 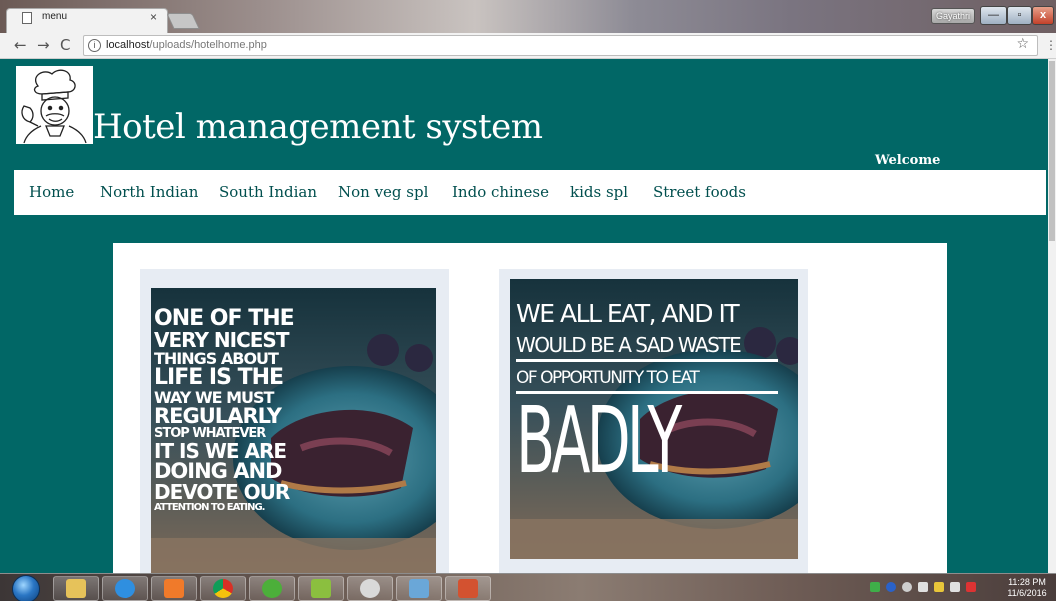 I want to click on maximize-button: ▫, so click(x=1019, y=15).